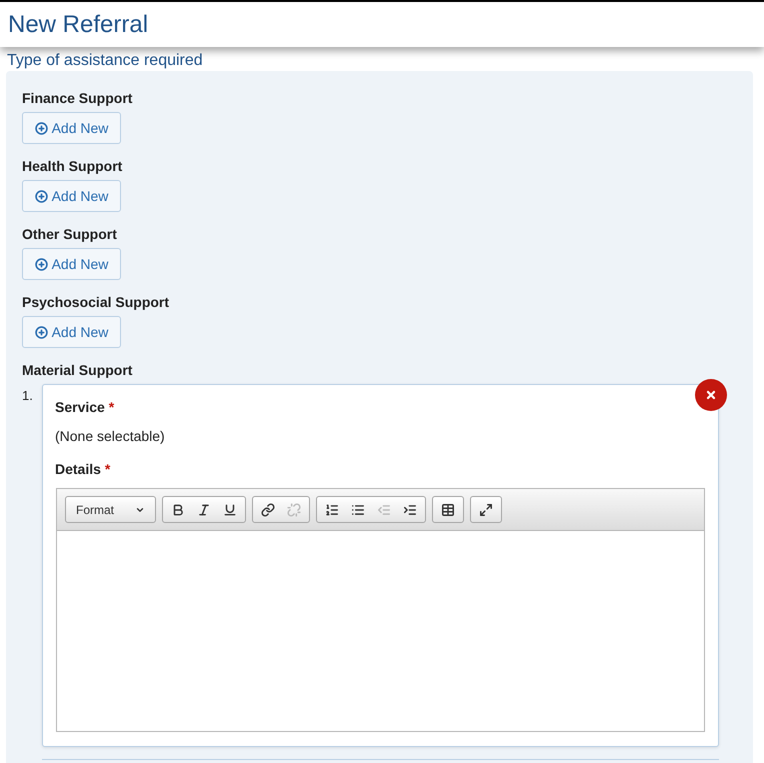 This screenshot has height=763, width=764. I want to click on numbered-list-icon, so click(332, 509).